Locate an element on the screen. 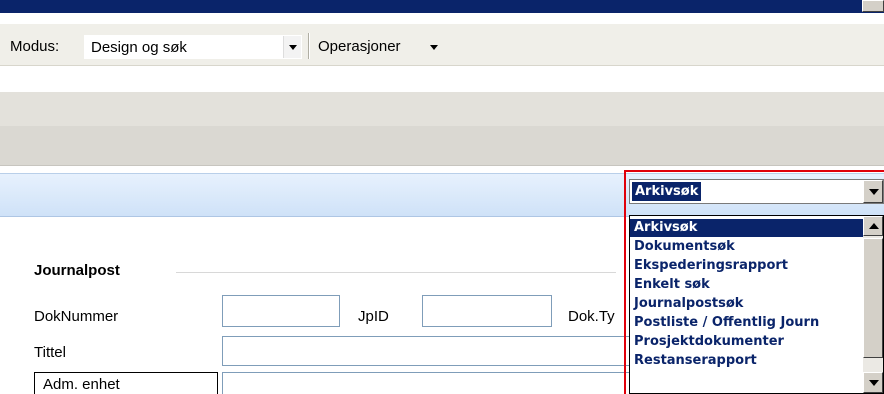  search-type-select: Arkivsøk is located at coordinates (756, 191).